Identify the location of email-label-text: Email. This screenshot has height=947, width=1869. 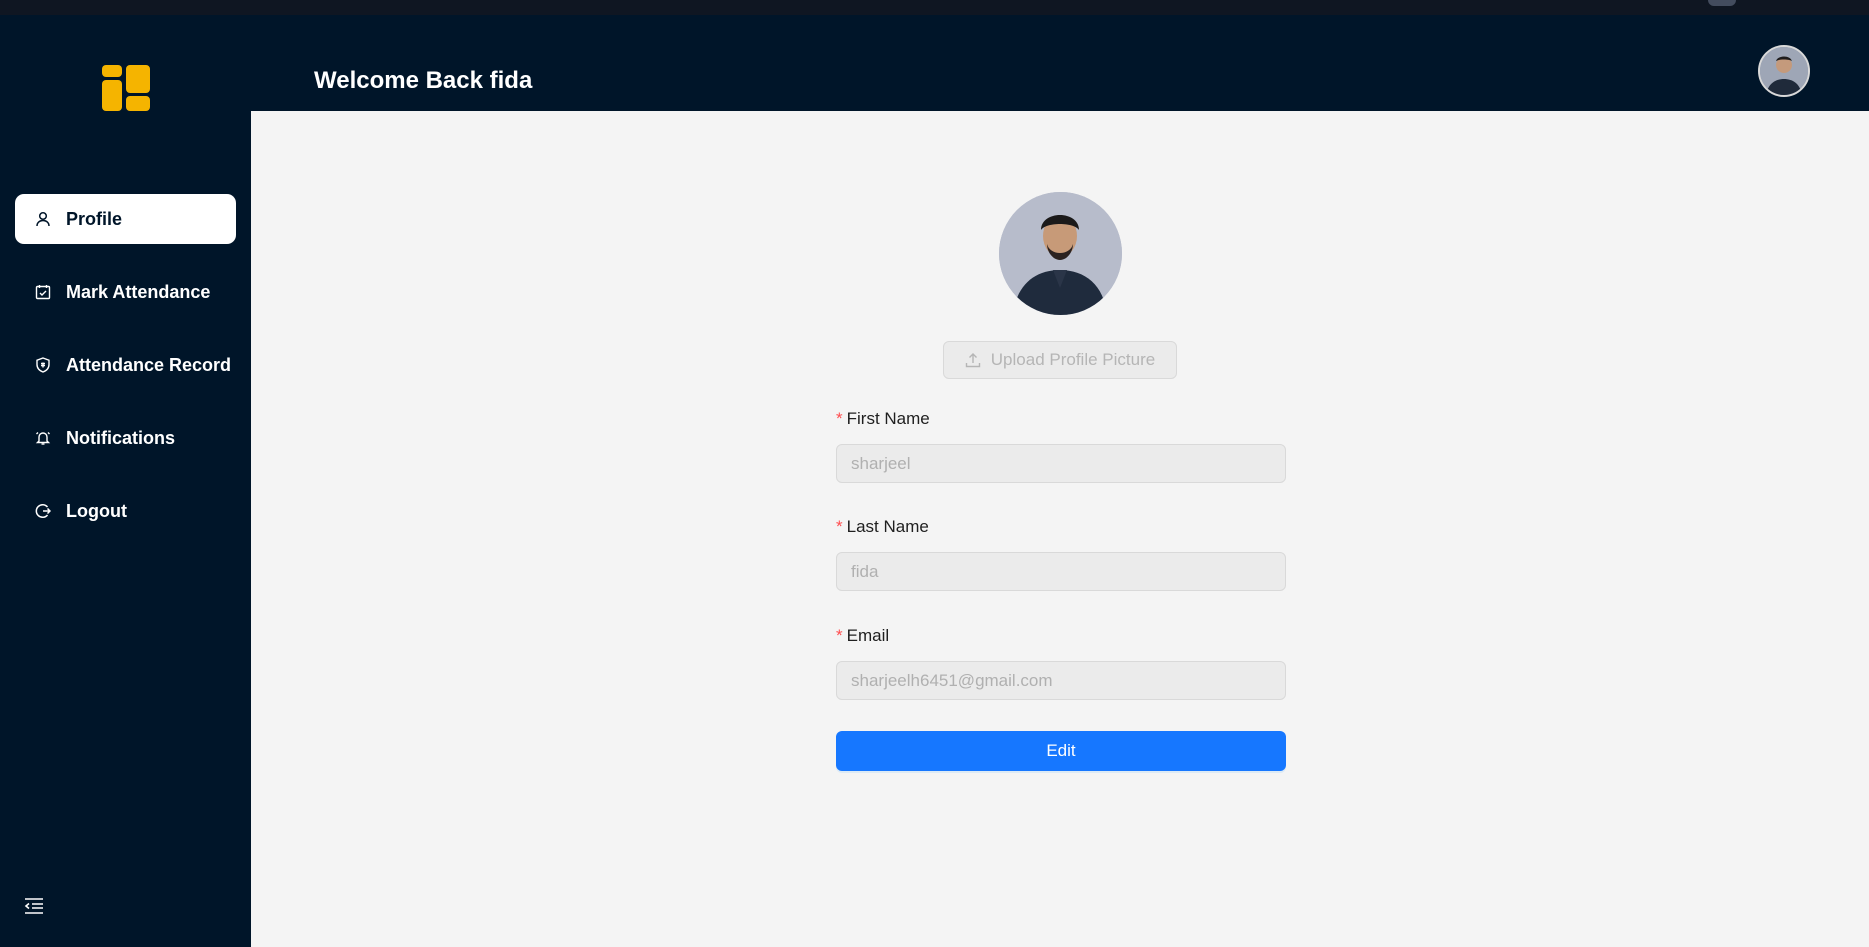
(868, 635).